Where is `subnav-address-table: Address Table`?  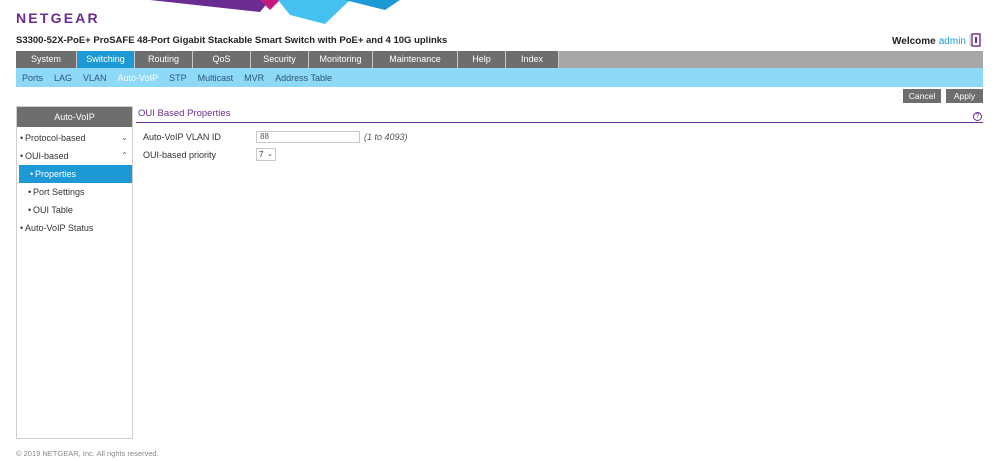 subnav-address-table: Address Table is located at coordinates (303, 78).